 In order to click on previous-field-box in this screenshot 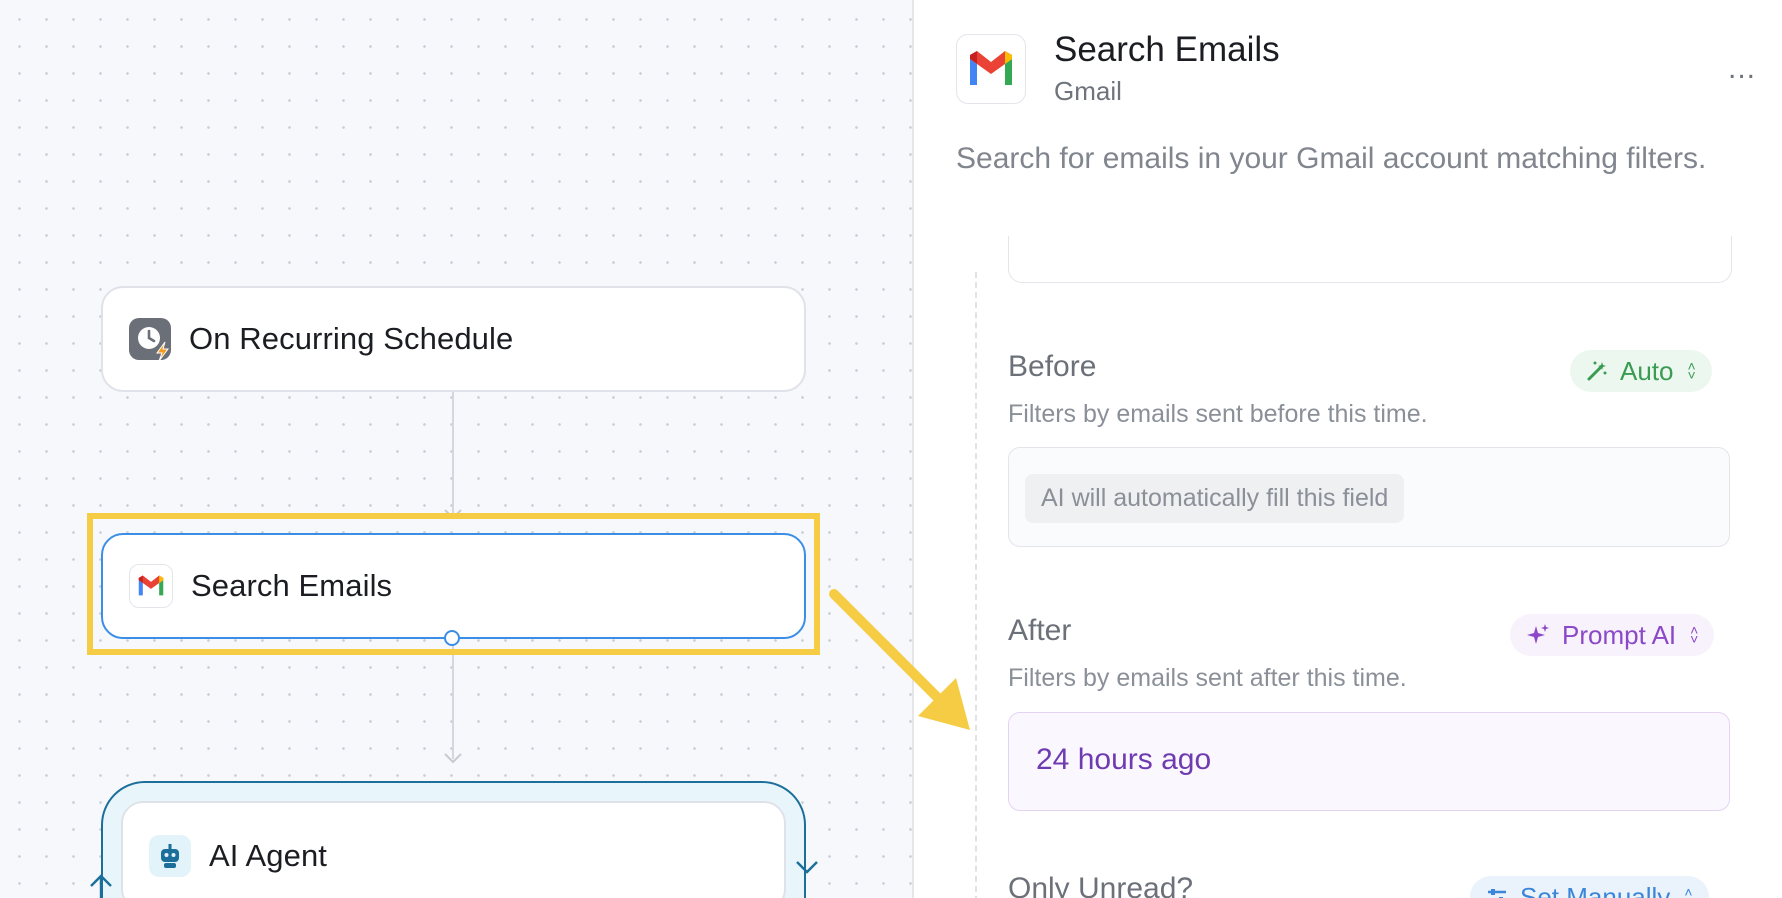, I will do `click(1370, 259)`.